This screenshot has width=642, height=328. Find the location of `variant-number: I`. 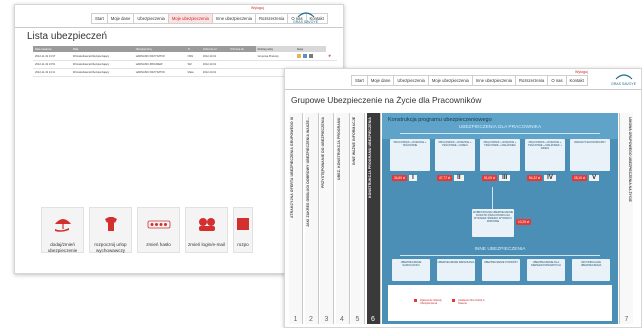

variant-number: I is located at coordinates (413, 178).